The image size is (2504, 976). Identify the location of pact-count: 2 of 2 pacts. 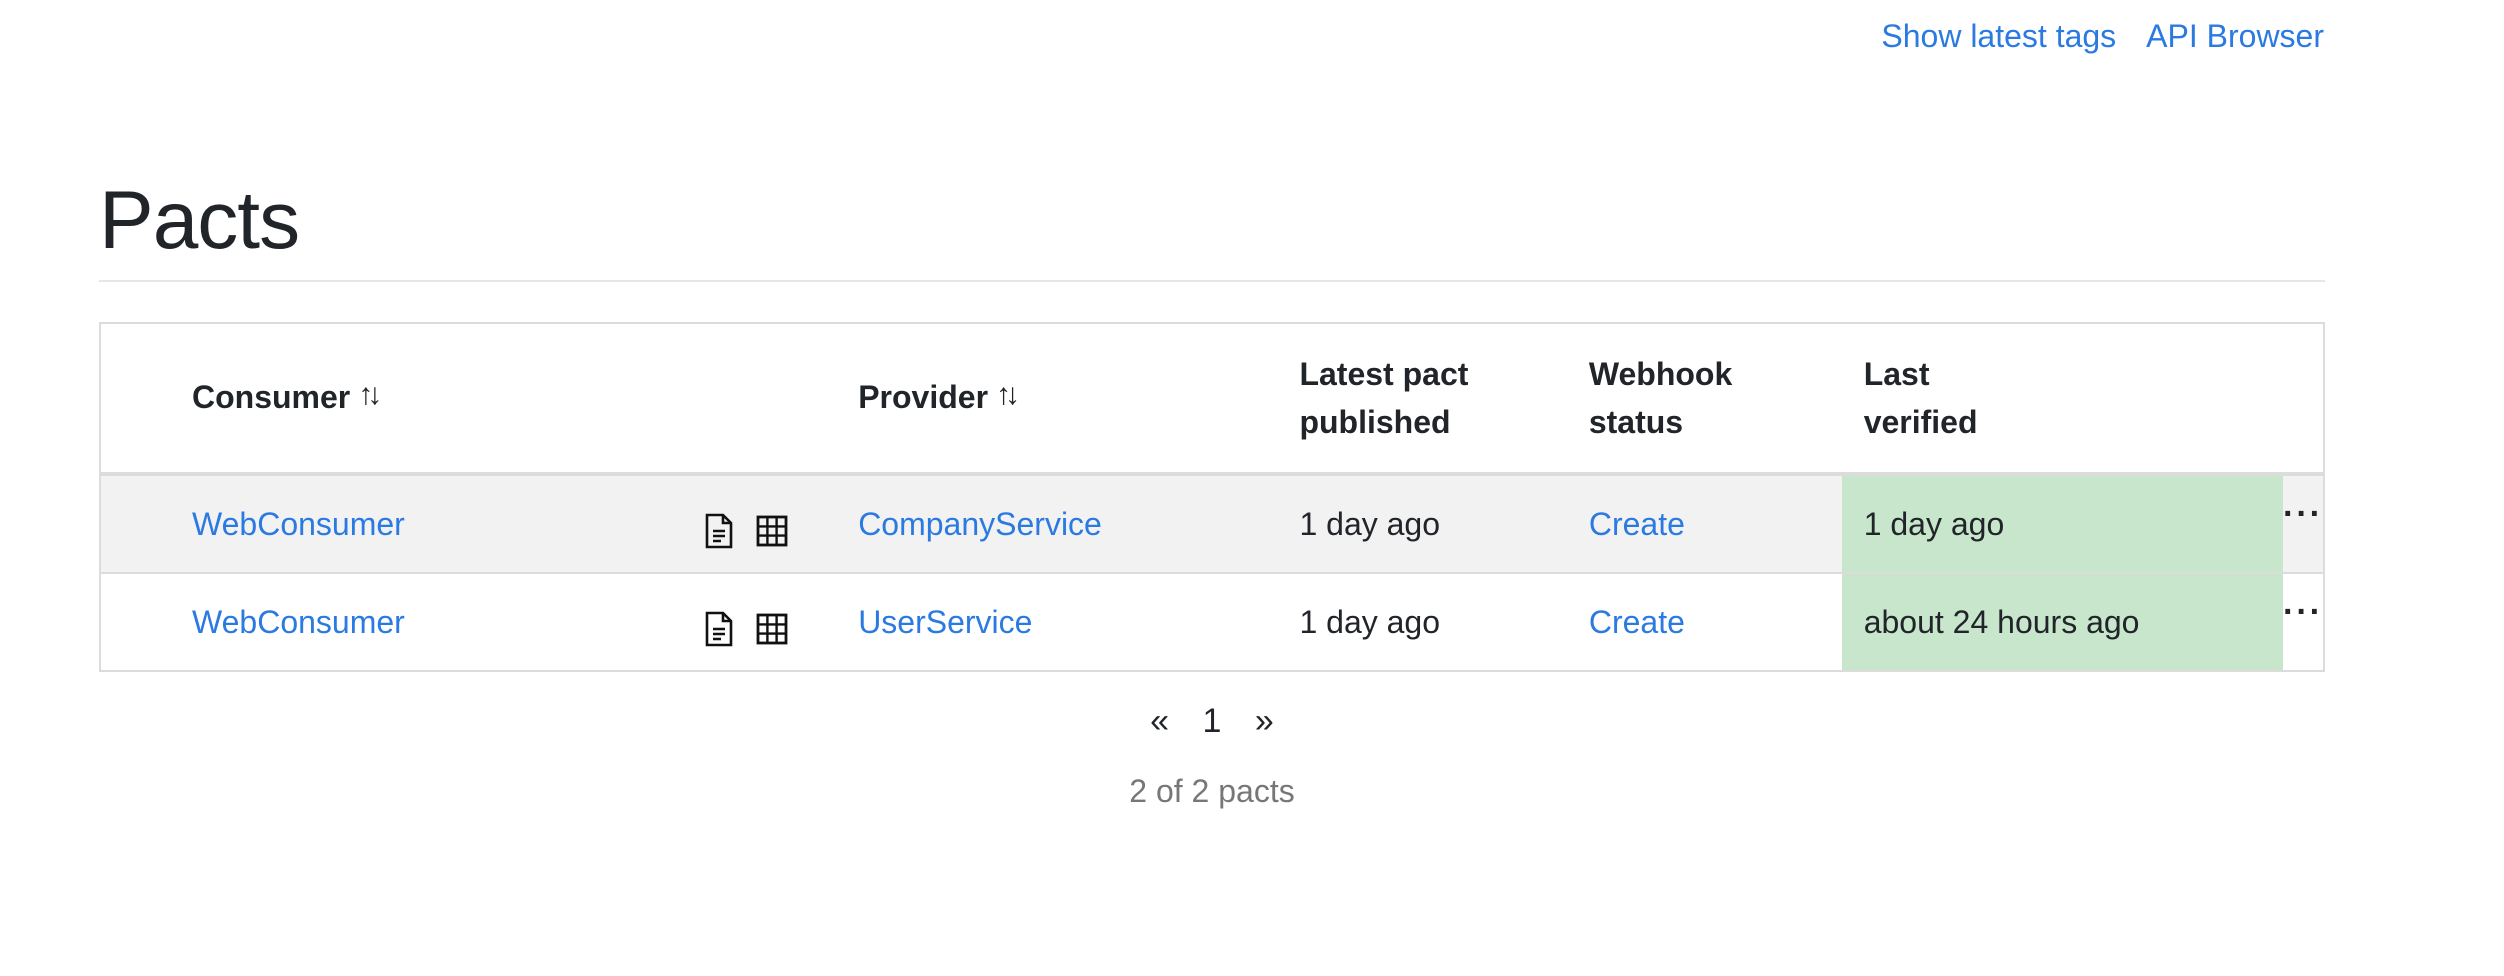
(1212, 791).